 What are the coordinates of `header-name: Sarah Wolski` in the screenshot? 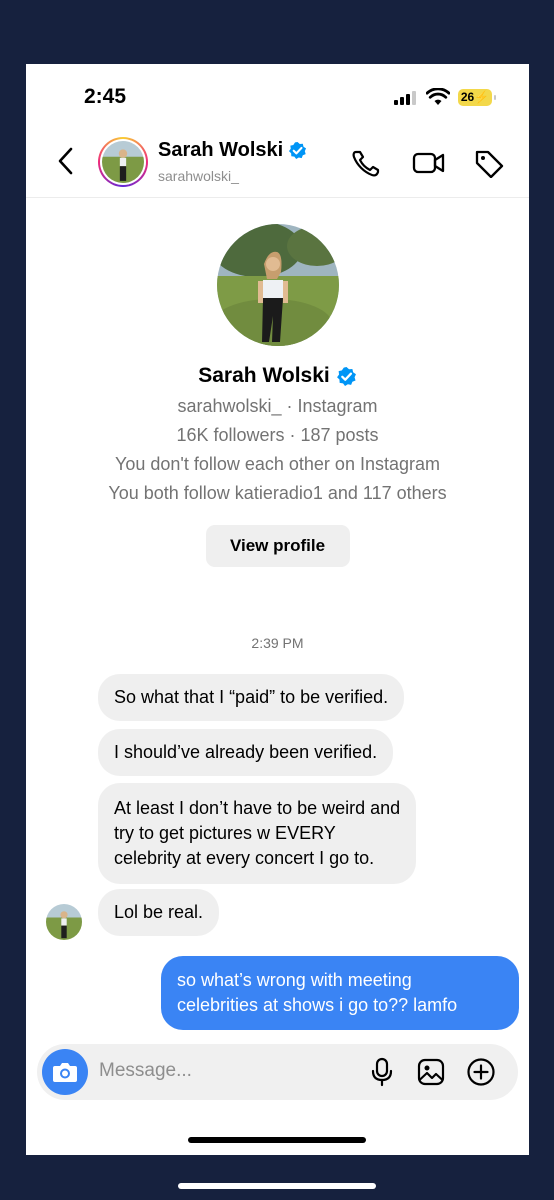 It's located at (232, 150).